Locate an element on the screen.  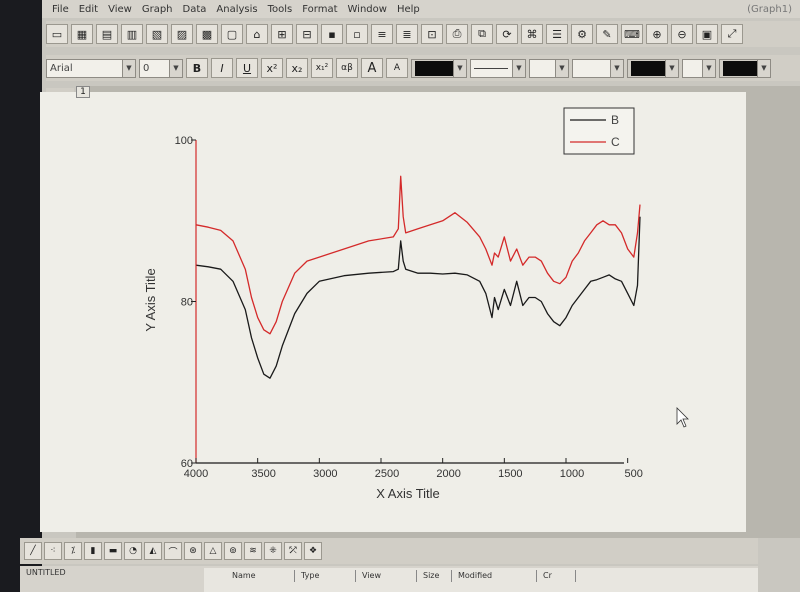
legend-box is located at coordinates (599, 131).